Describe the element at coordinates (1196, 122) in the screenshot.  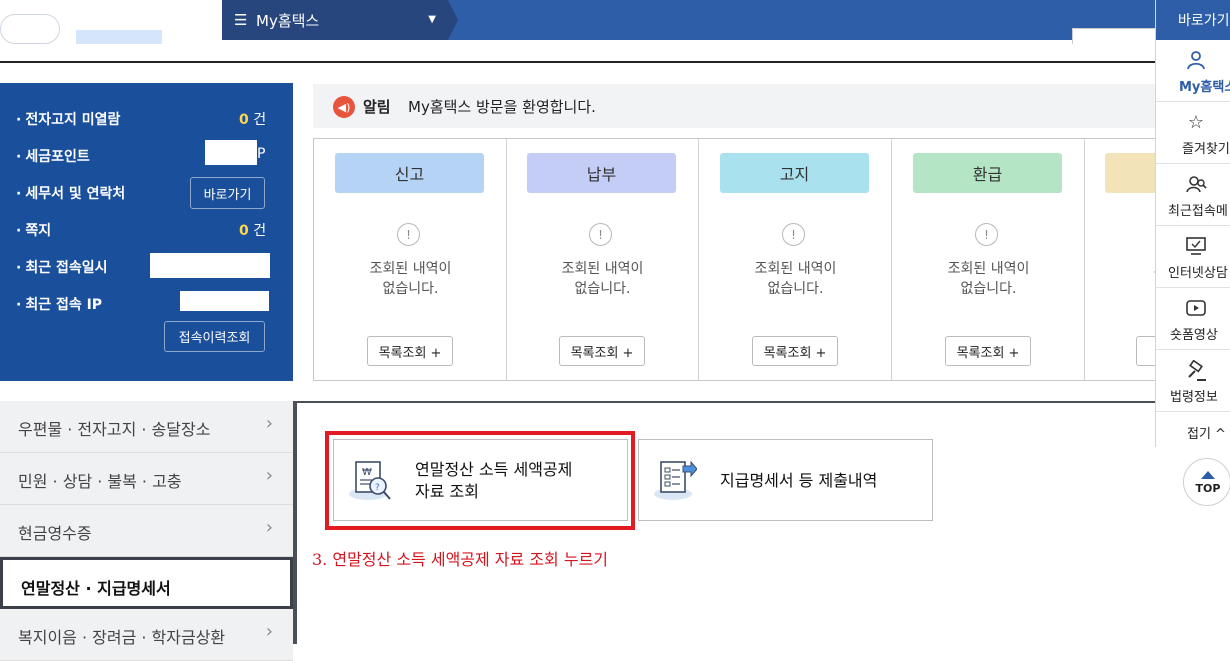
I see `star-icon: ☆` at that location.